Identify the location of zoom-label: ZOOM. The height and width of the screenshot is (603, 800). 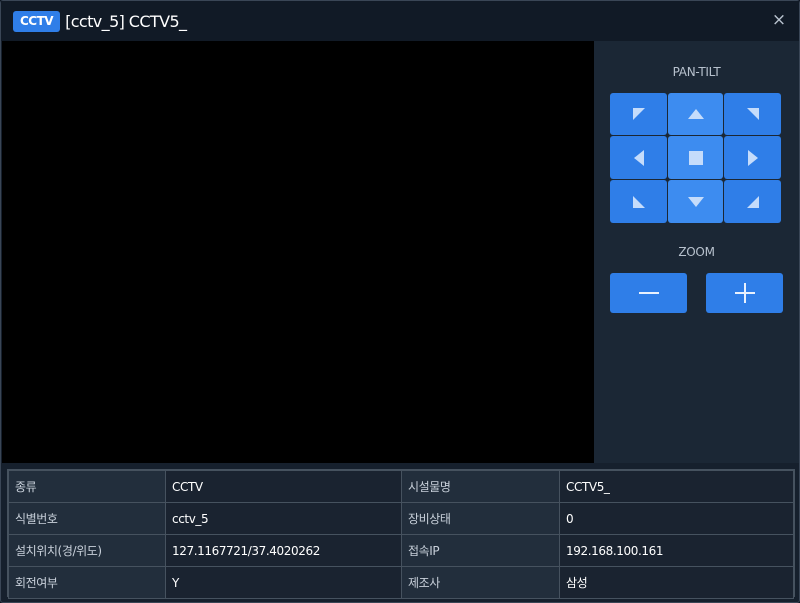
(696, 252).